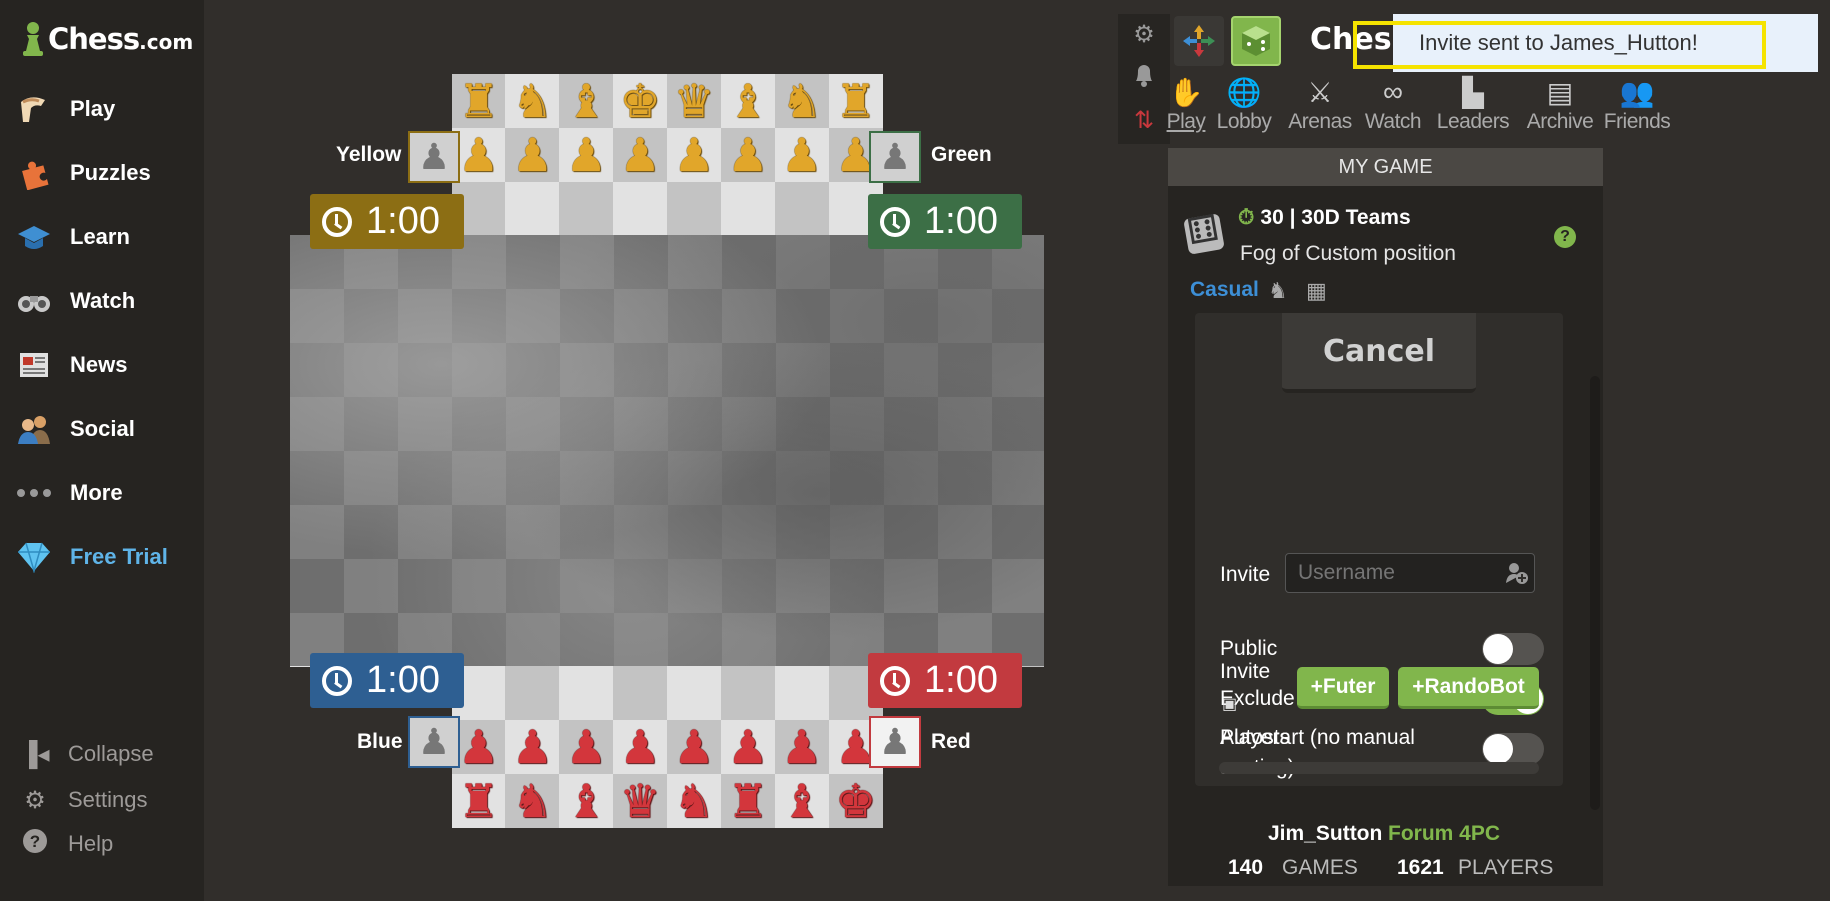 This screenshot has height=901, width=1830. I want to click on settings-link: ⚙ Settings, so click(82, 800).